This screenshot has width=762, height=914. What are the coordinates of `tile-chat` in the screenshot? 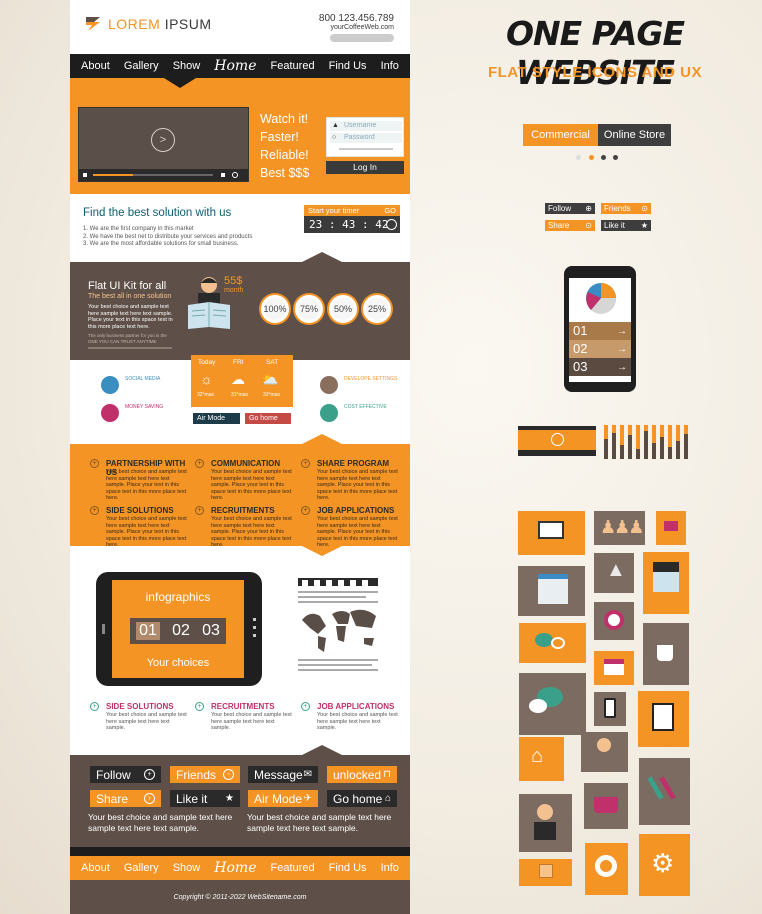 It's located at (552, 704).